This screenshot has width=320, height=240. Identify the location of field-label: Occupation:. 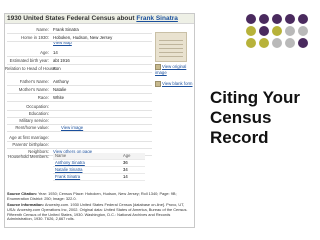
(37, 106).